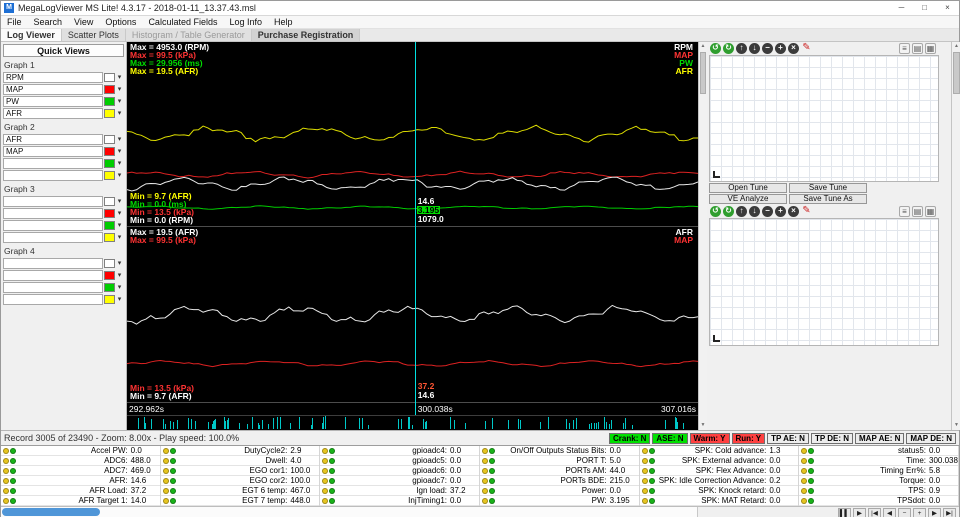 The image size is (960, 517). What do you see at coordinates (53, 101) in the screenshot?
I see `channel-select: PW` at bounding box center [53, 101].